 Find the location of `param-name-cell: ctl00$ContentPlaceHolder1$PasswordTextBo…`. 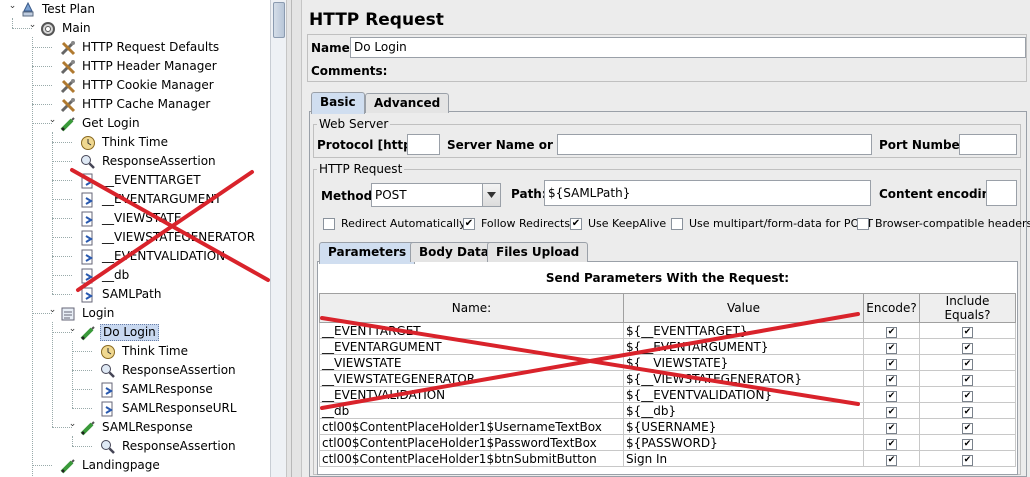

param-name-cell: ctl00$ContentPlaceHolder1$PasswordTextBo… is located at coordinates (471, 442).